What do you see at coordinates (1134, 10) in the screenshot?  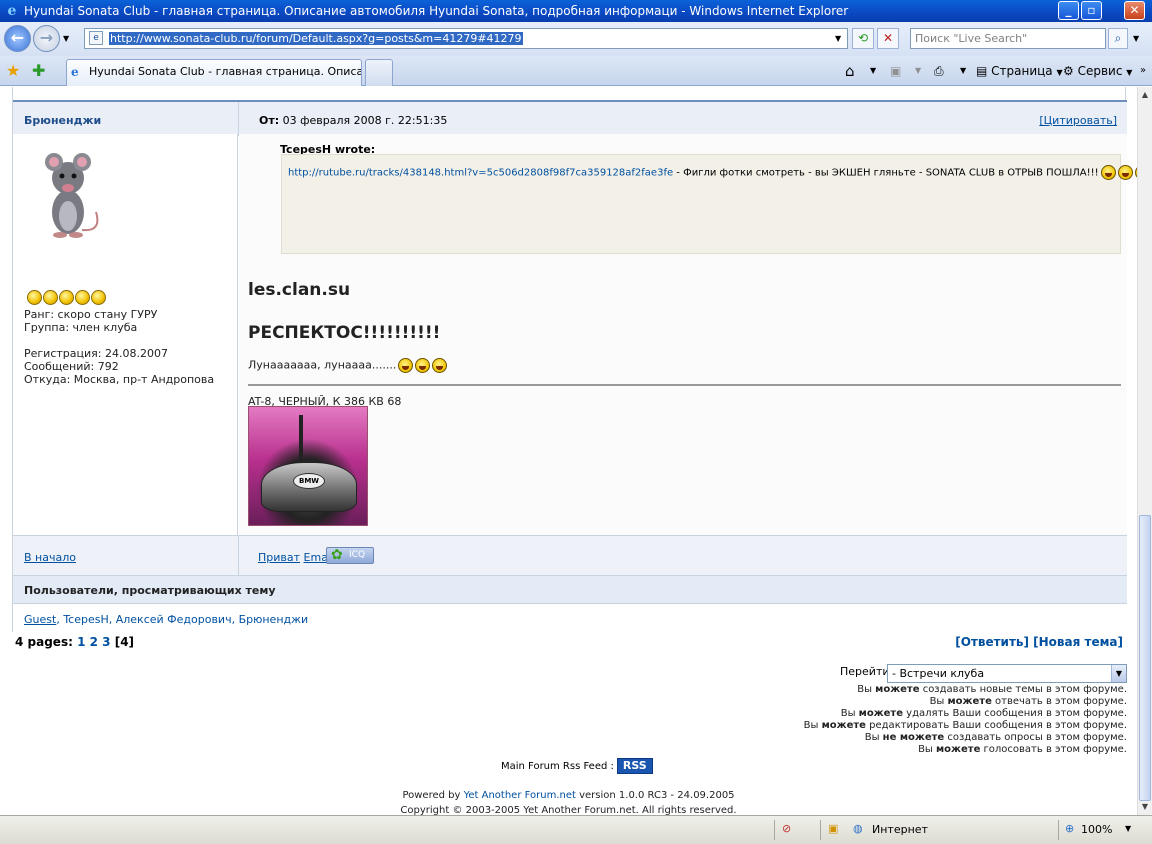 I see `close-button: ✕` at bounding box center [1134, 10].